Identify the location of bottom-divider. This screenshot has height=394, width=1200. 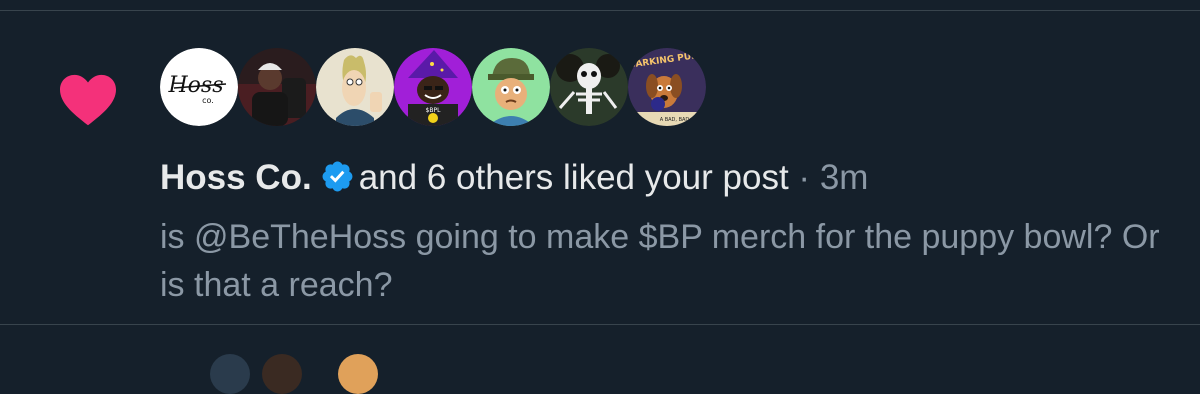
(600, 324).